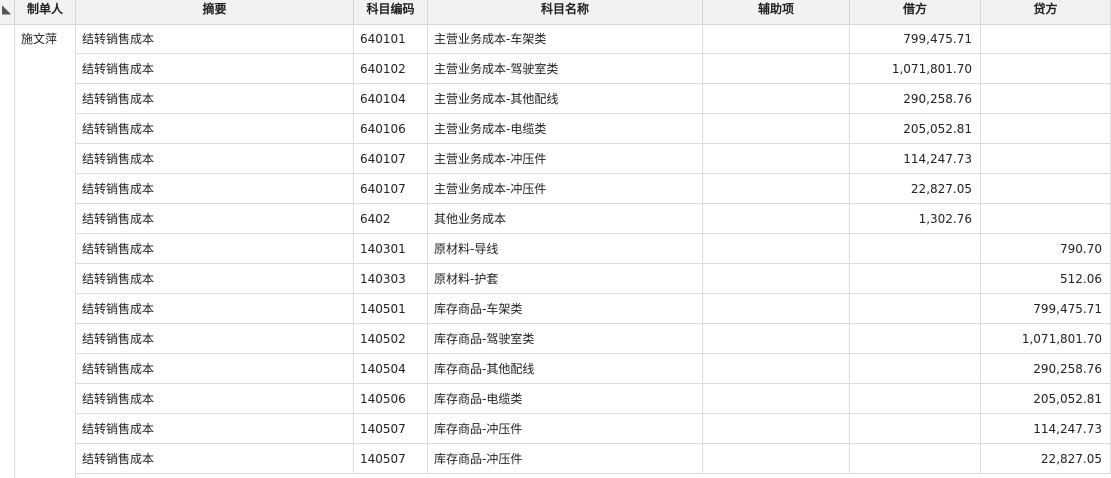  I want to click on debit-cell: 799,475.71, so click(915, 39).